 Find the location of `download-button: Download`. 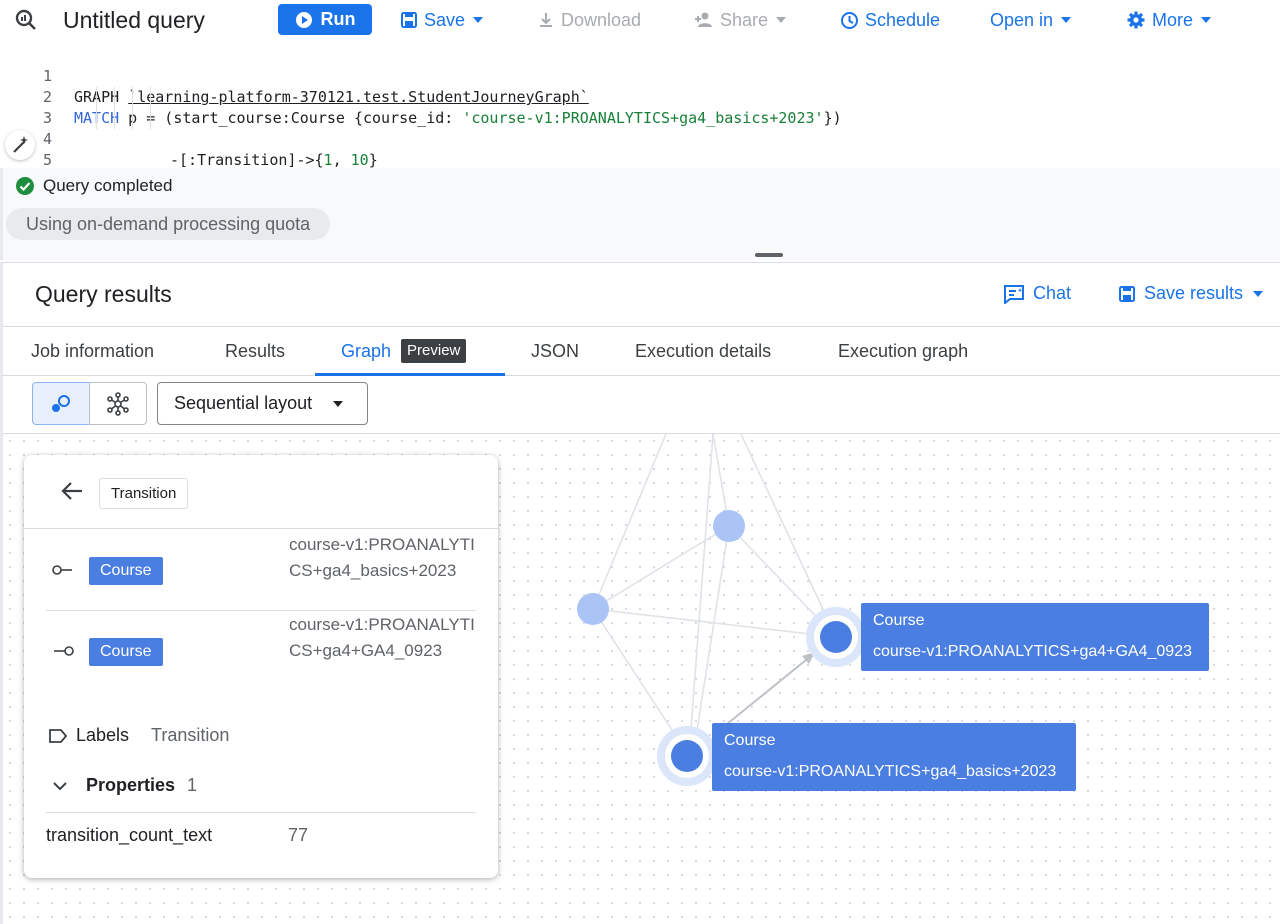

download-button: Download is located at coordinates (589, 20).